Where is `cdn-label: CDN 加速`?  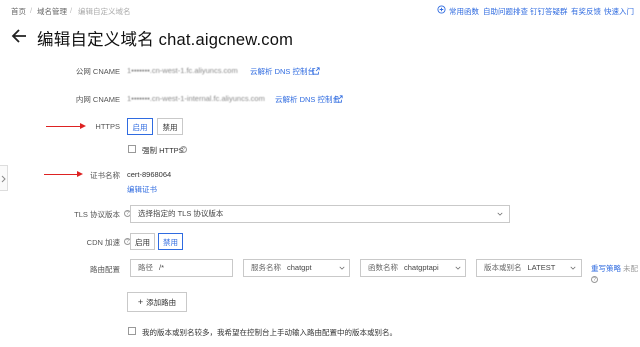 cdn-label: CDN 加速 is located at coordinates (103, 242).